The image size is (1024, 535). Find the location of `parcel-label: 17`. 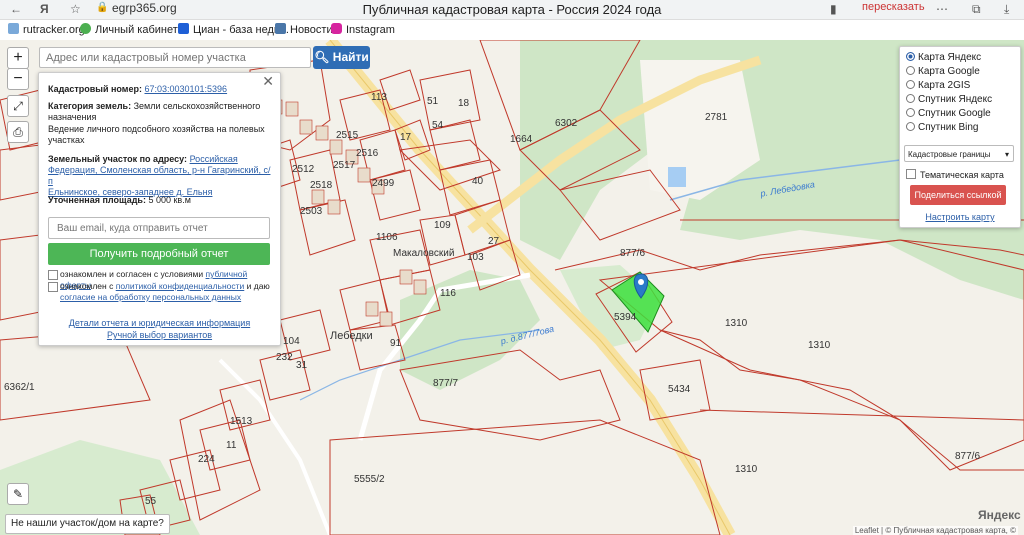

parcel-label: 17 is located at coordinates (406, 137).